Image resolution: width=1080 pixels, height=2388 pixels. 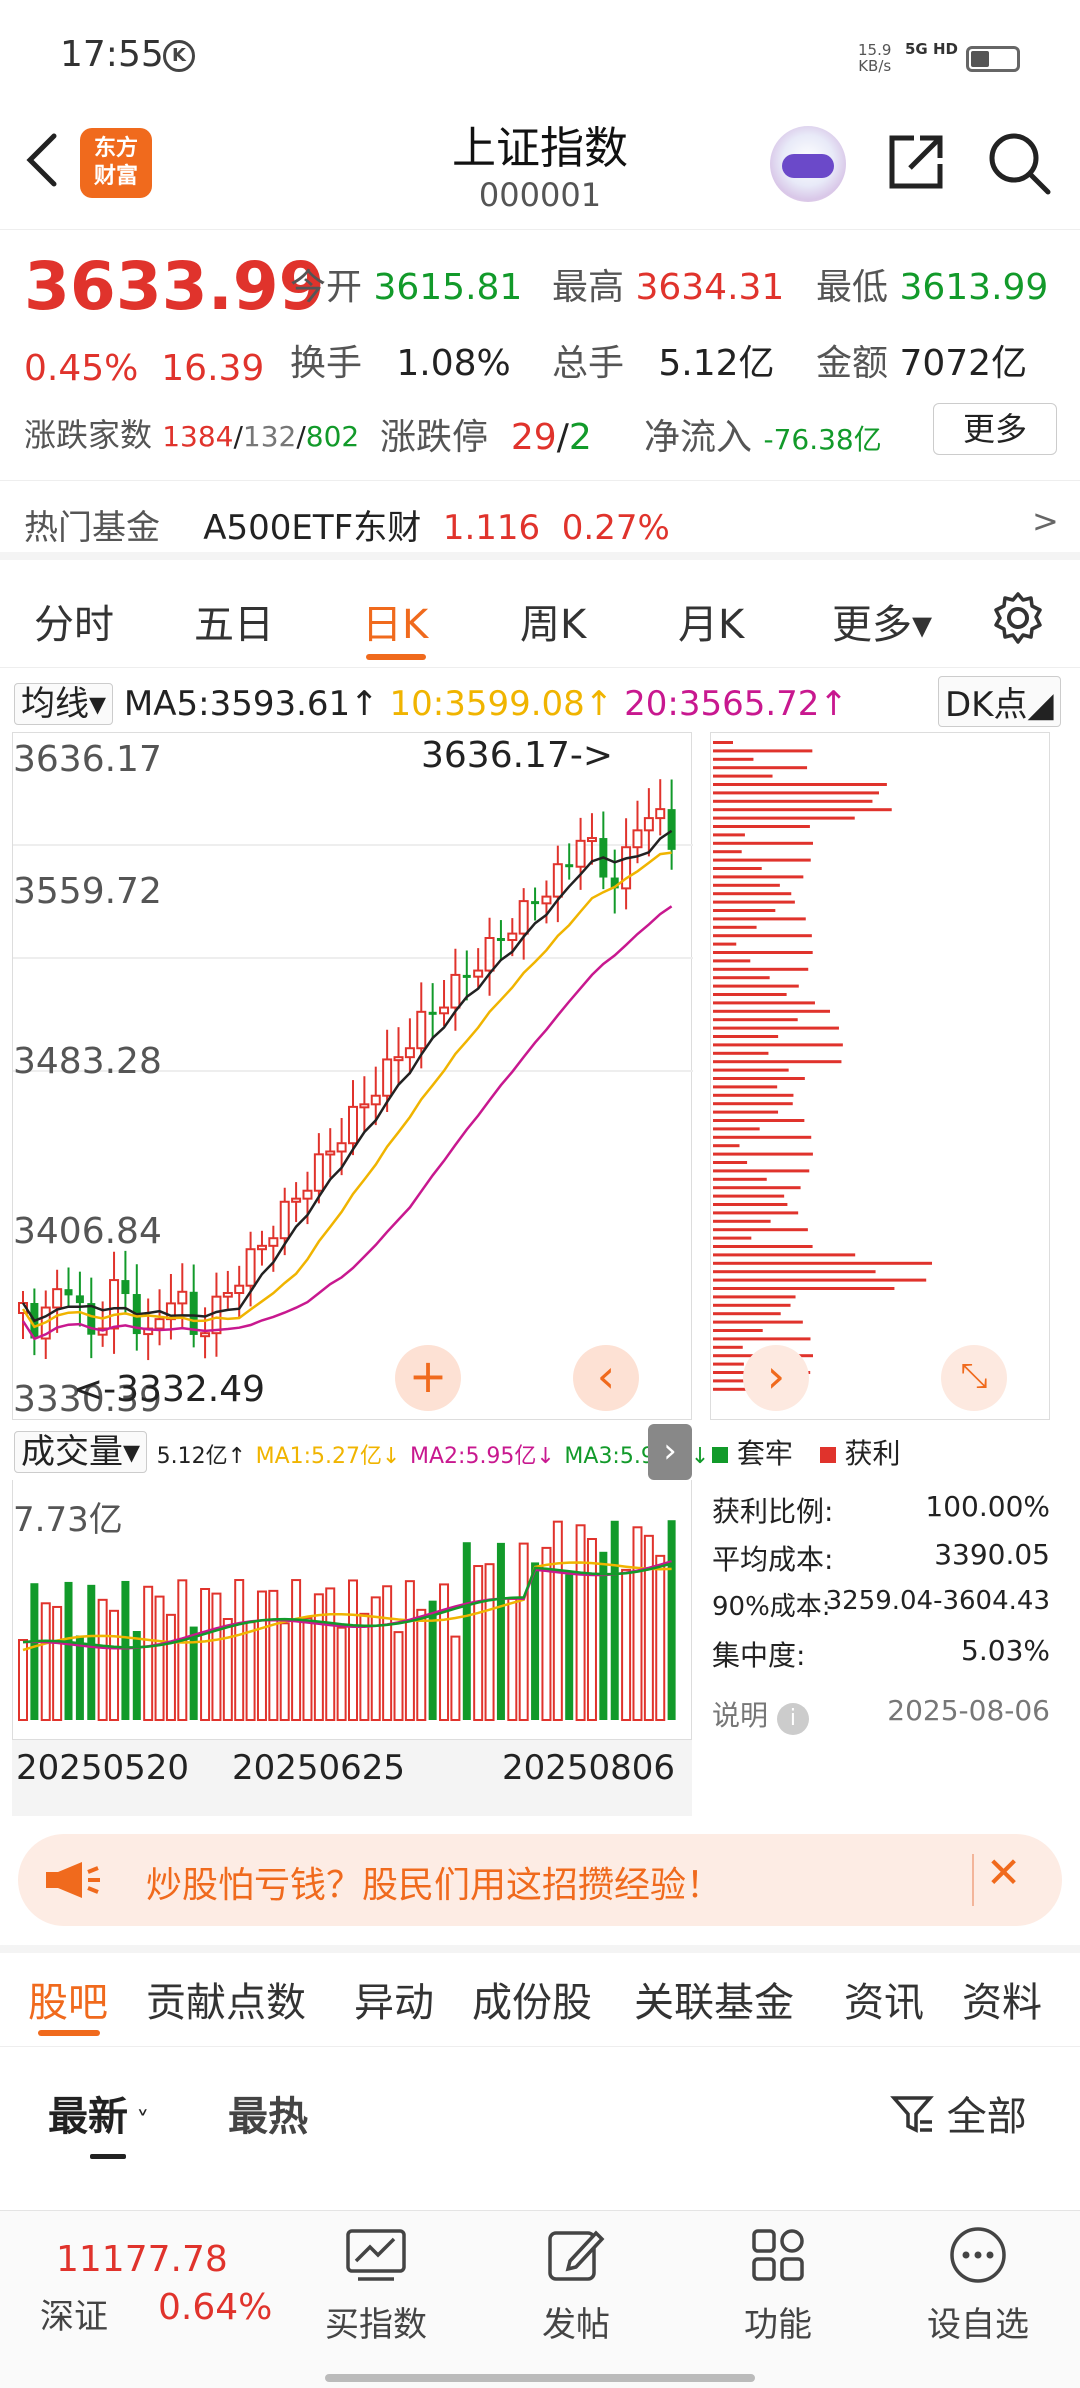 What do you see at coordinates (1018, 618) in the screenshot?
I see `gear-icon` at bounding box center [1018, 618].